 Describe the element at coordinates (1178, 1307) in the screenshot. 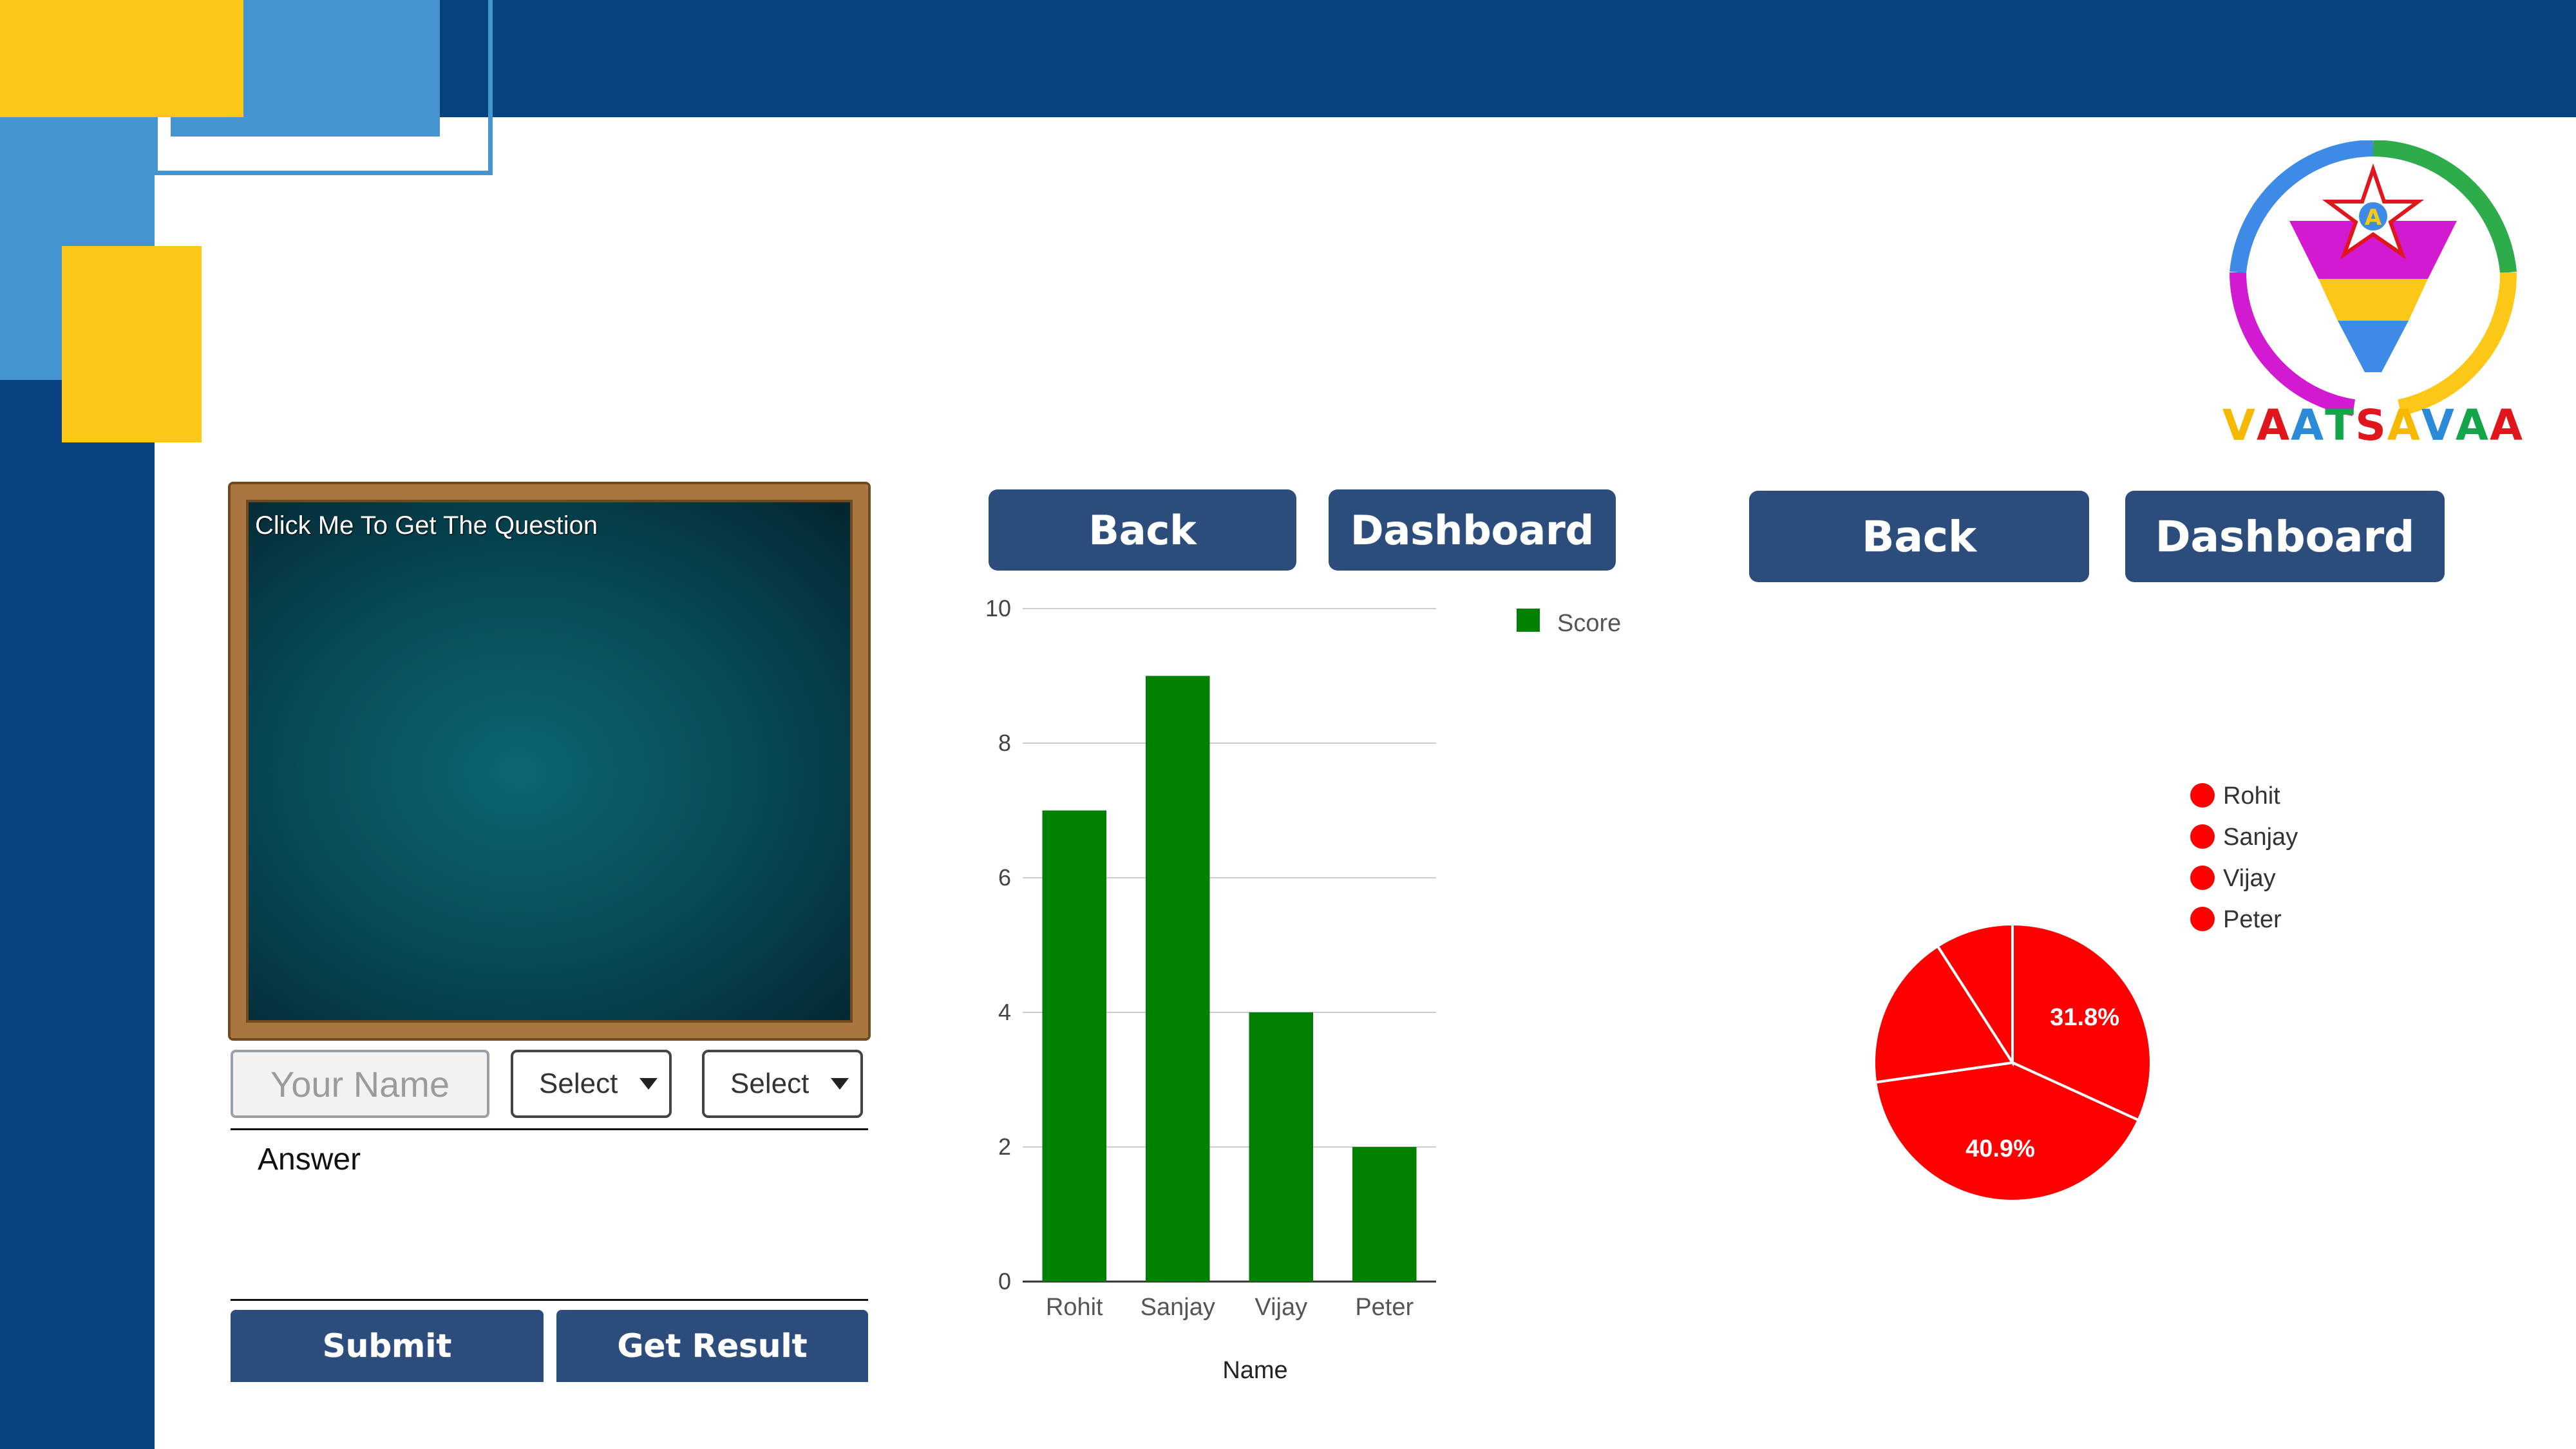

I see `x-tick-label: Sanjay` at that location.